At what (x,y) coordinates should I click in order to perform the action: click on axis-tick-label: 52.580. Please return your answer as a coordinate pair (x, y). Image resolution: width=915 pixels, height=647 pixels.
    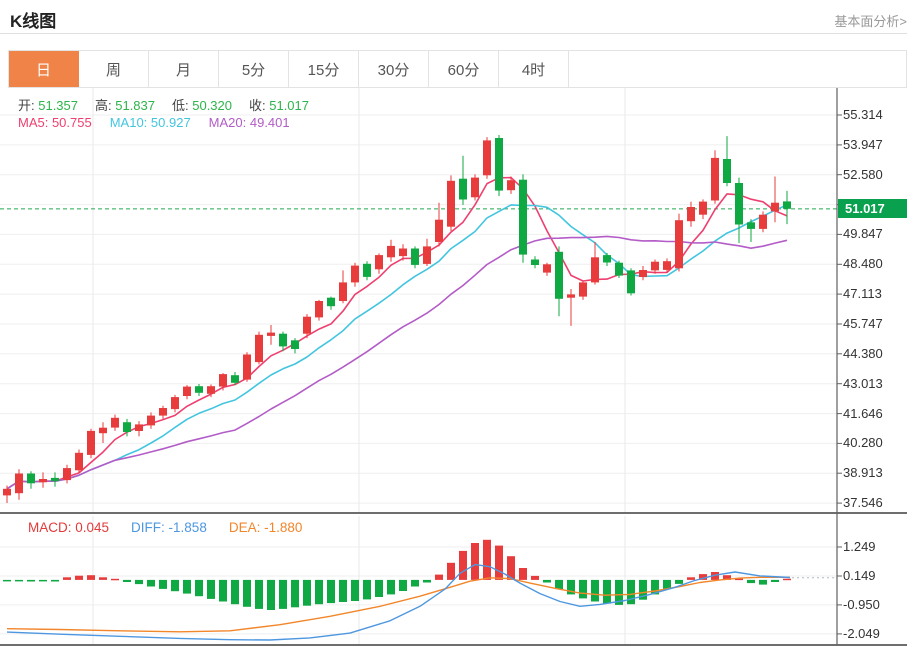
    Looking at the image, I should click on (863, 174).